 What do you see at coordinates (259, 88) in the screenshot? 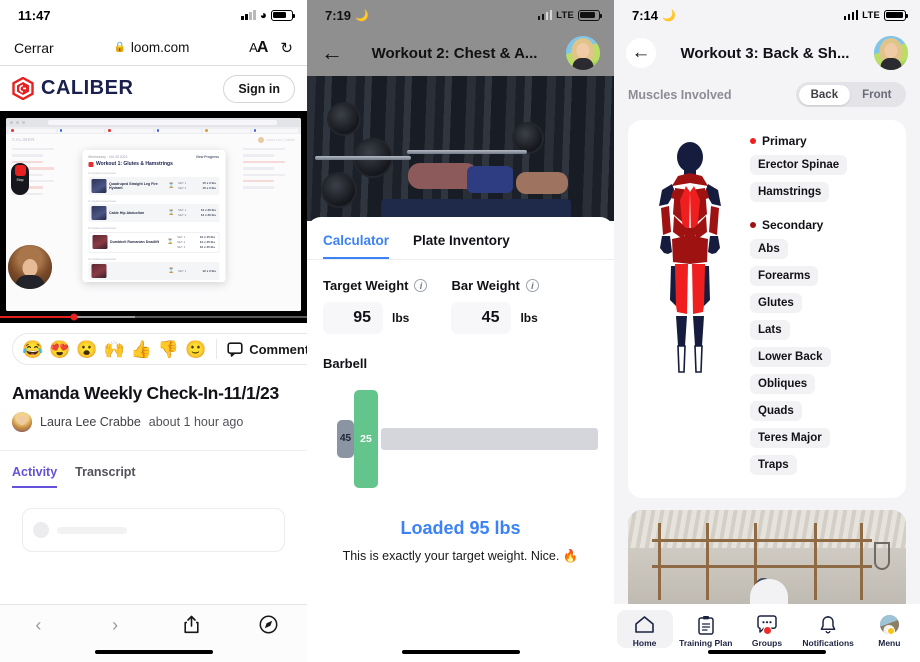
I see `sign-in-button: Sign in` at bounding box center [259, 88].